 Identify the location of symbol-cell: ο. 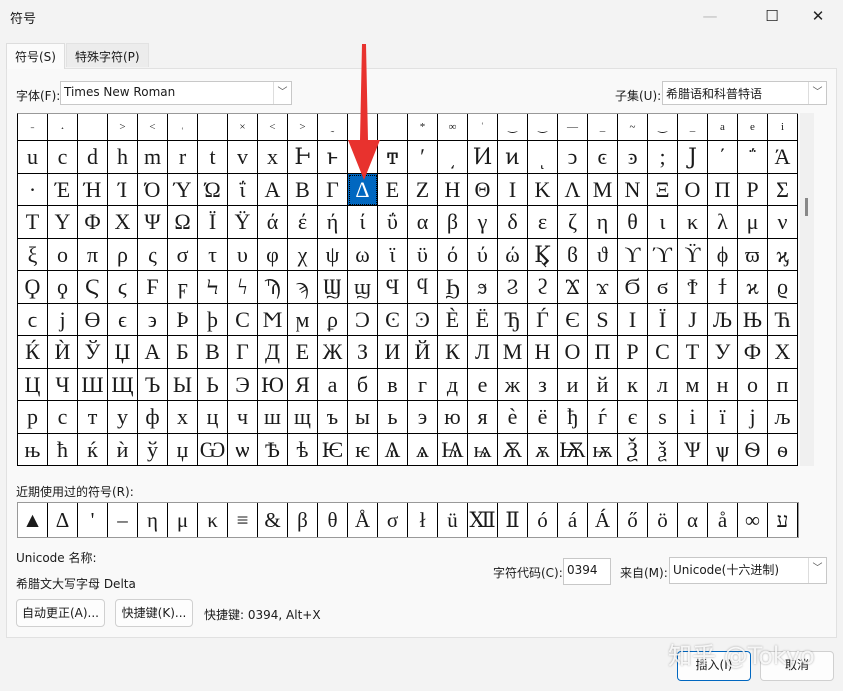
(63, 254).